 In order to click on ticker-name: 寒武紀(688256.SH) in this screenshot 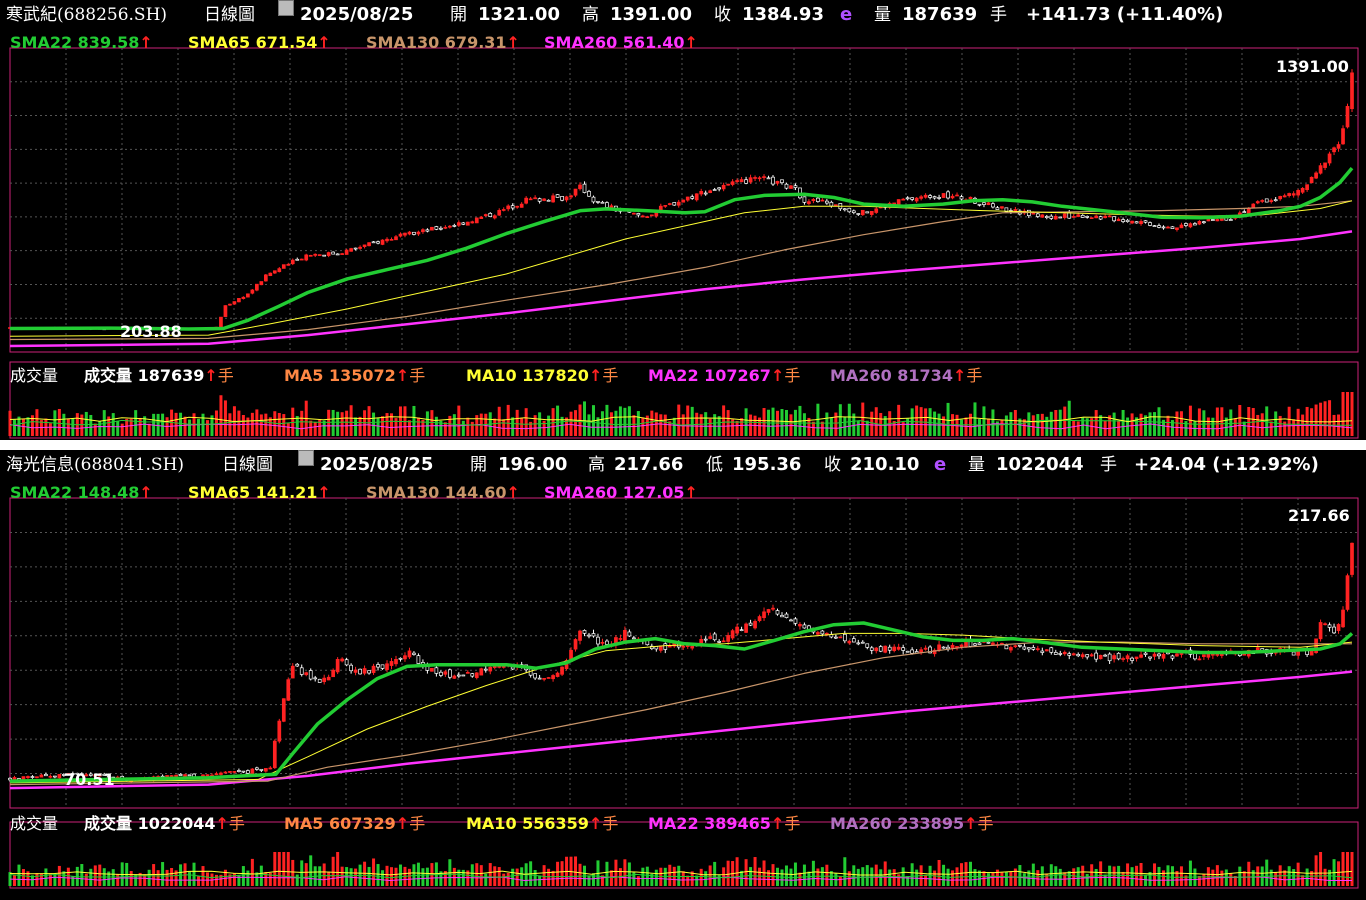, I will do `click(86, 15)`.